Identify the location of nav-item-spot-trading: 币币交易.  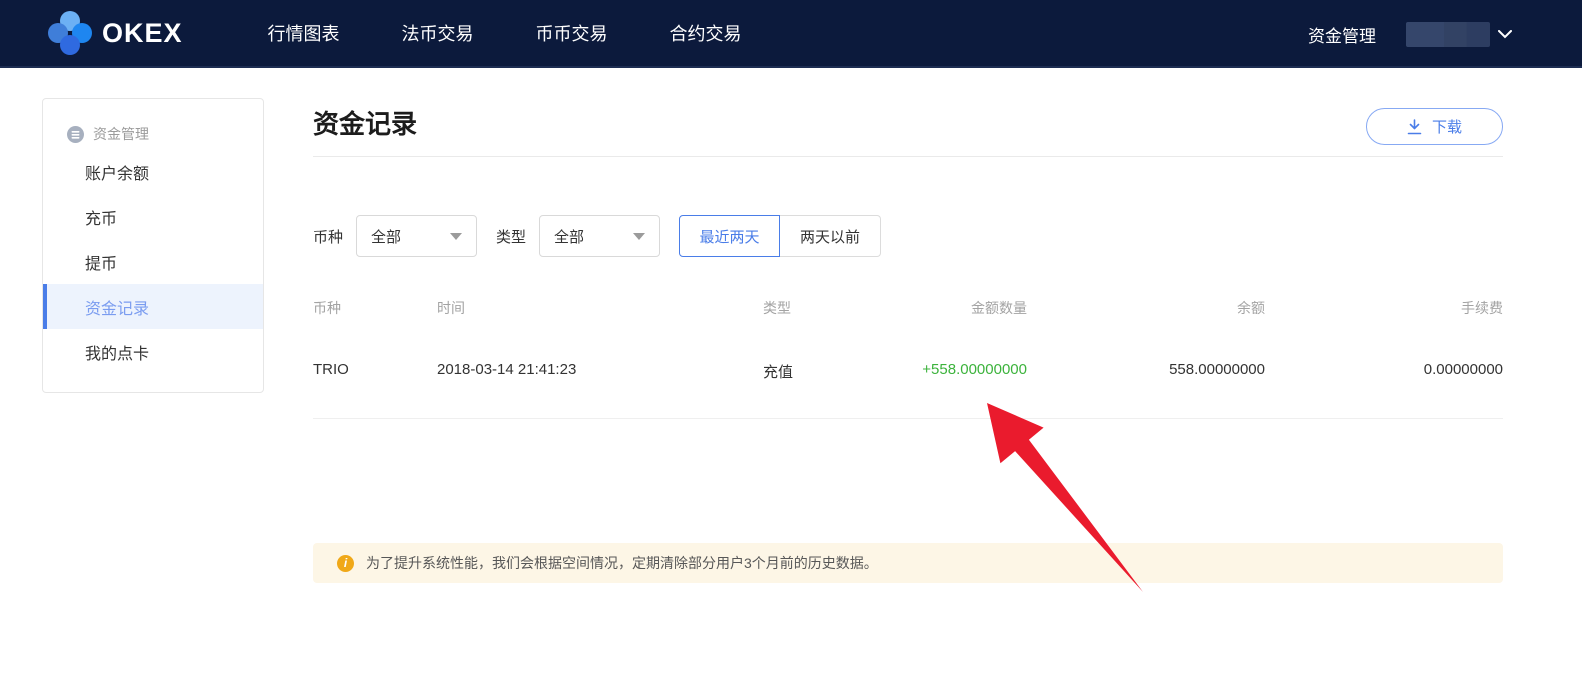
(572, 33).